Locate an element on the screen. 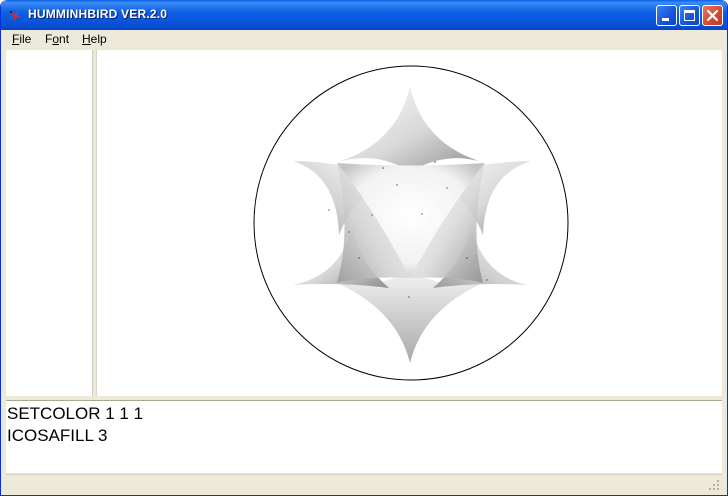 The height and width of the screenshot is (496, 728). maximize-button is located at coordinates (689, 15).